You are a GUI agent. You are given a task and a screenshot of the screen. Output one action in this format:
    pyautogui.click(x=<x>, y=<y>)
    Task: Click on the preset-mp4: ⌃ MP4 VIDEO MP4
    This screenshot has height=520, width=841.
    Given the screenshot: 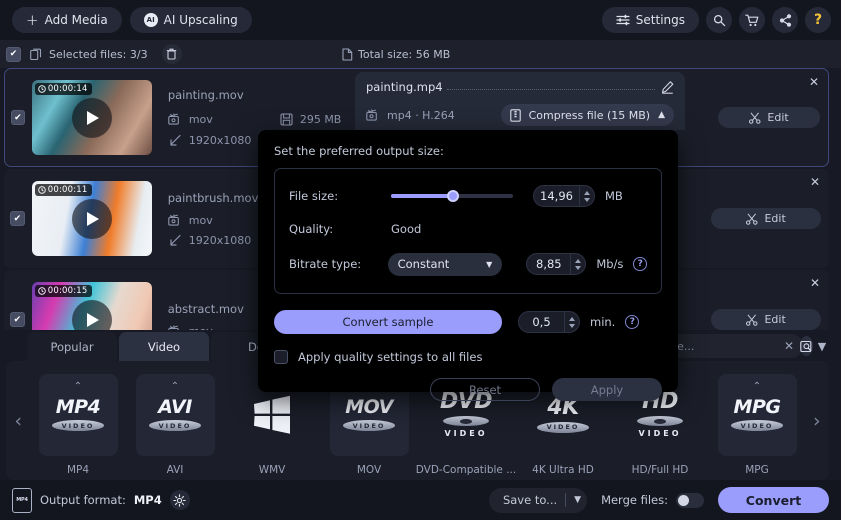 What is the action you would take?
    pyautogui.click(x=78, y=424)
    